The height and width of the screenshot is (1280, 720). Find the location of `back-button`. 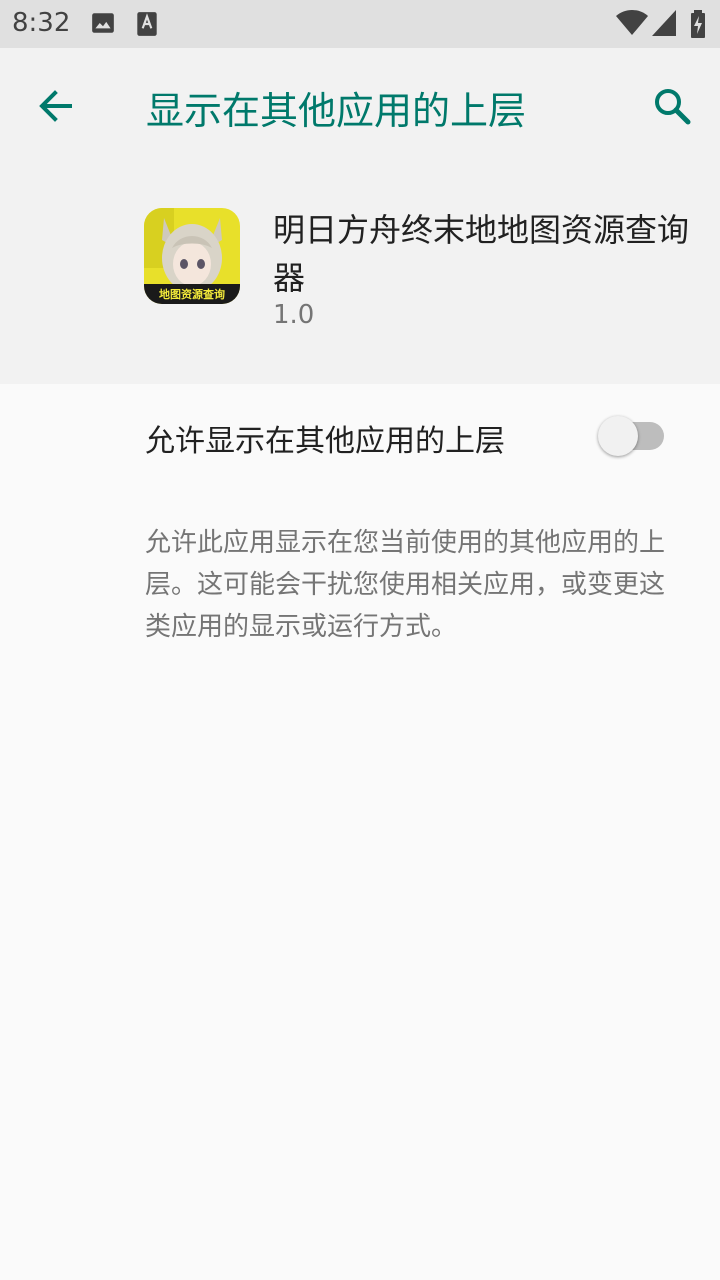

back-button is located at coordinates (56, 106).